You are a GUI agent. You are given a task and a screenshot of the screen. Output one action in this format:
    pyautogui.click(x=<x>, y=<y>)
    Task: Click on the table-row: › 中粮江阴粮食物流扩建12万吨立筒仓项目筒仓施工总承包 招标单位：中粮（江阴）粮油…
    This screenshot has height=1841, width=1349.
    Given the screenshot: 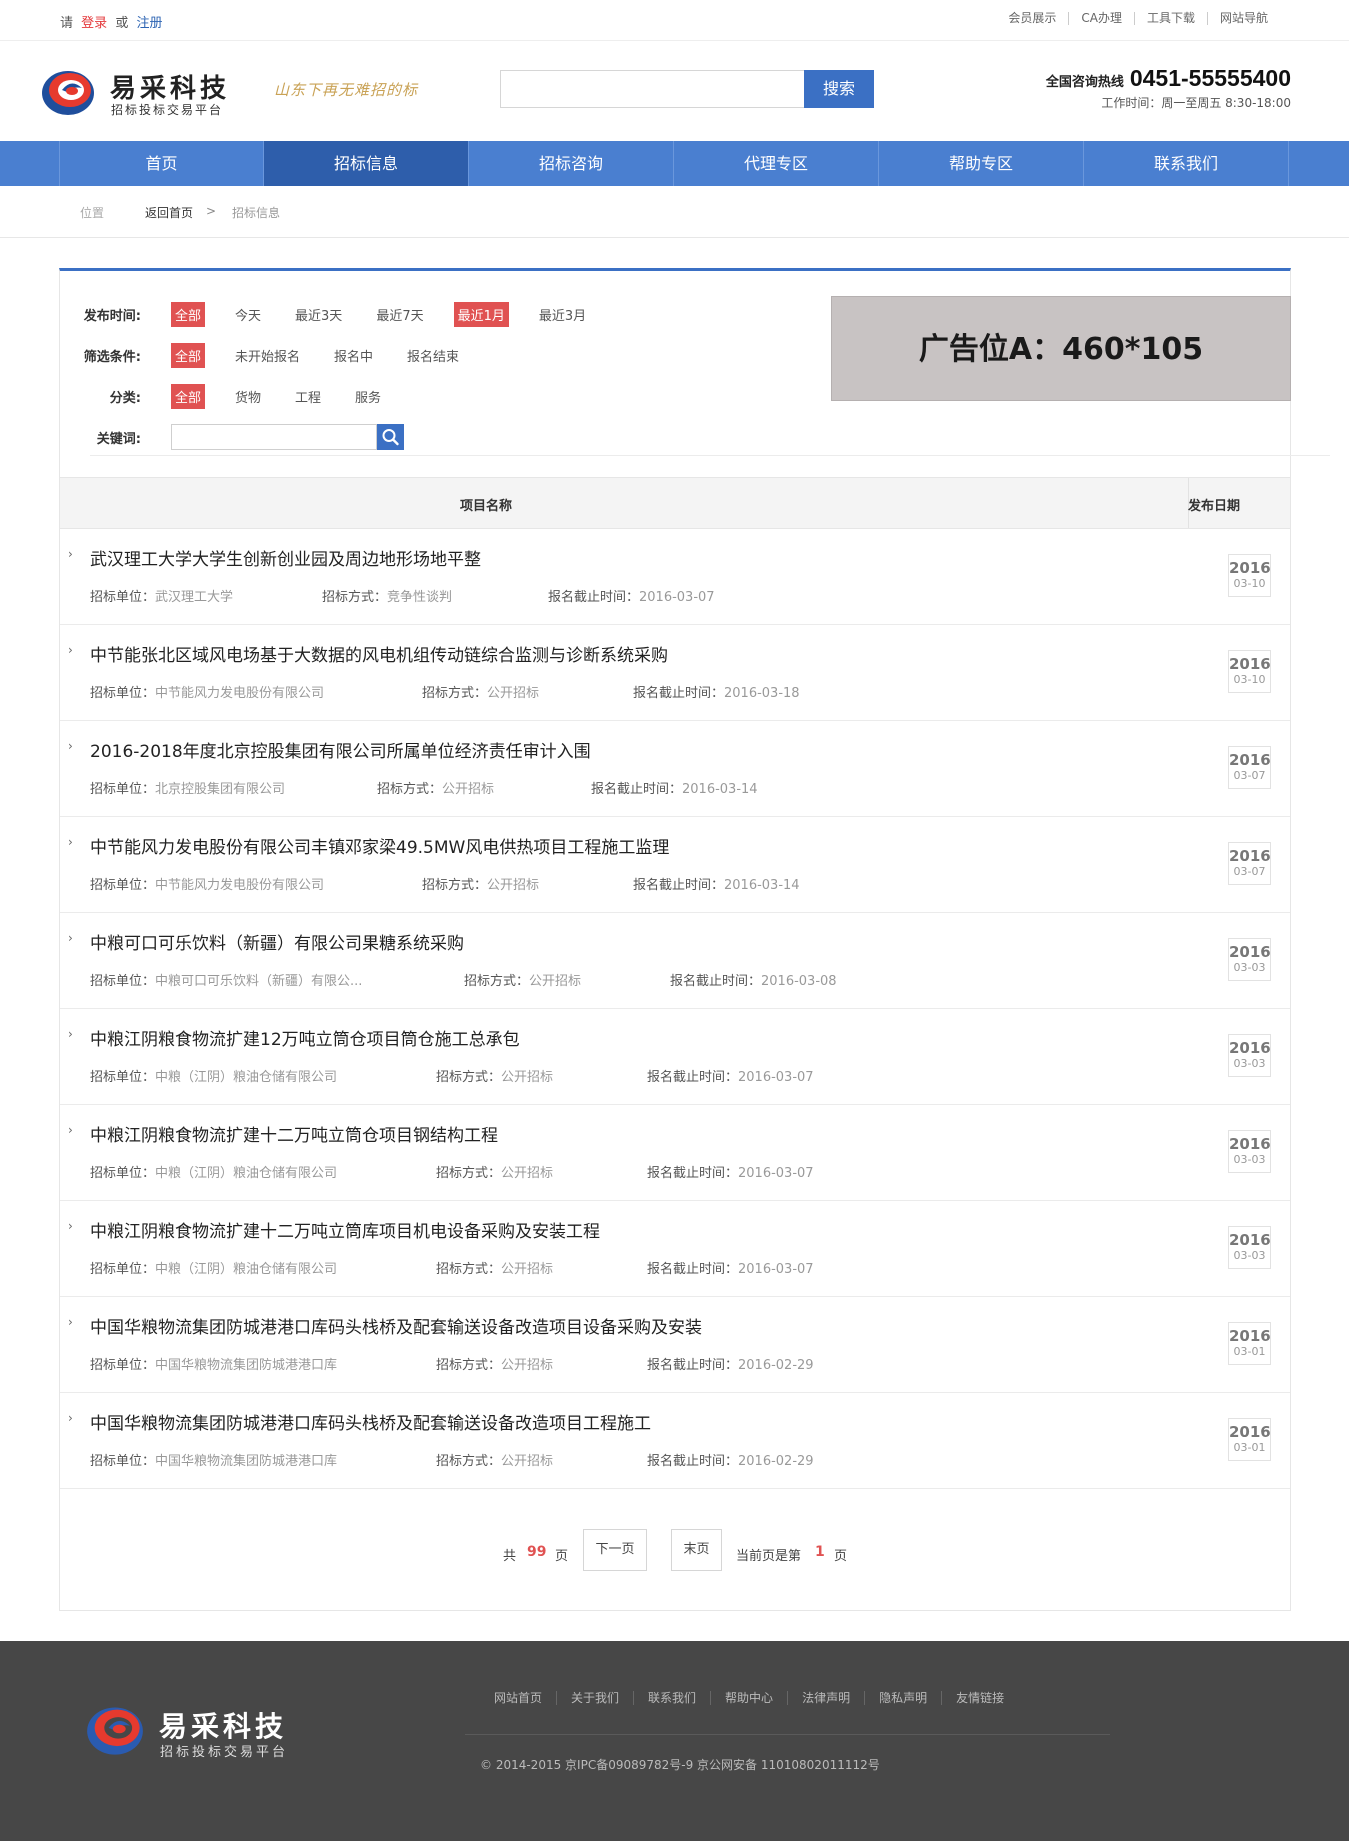 What is the action you would take?
    pyautogui.click(x=675, y=1057)
    